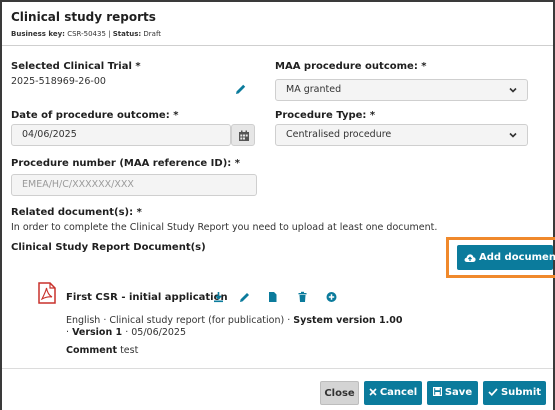  Describe the element at coordinates (302, 297) in the screenshot. I see `trash-icon` at that location.